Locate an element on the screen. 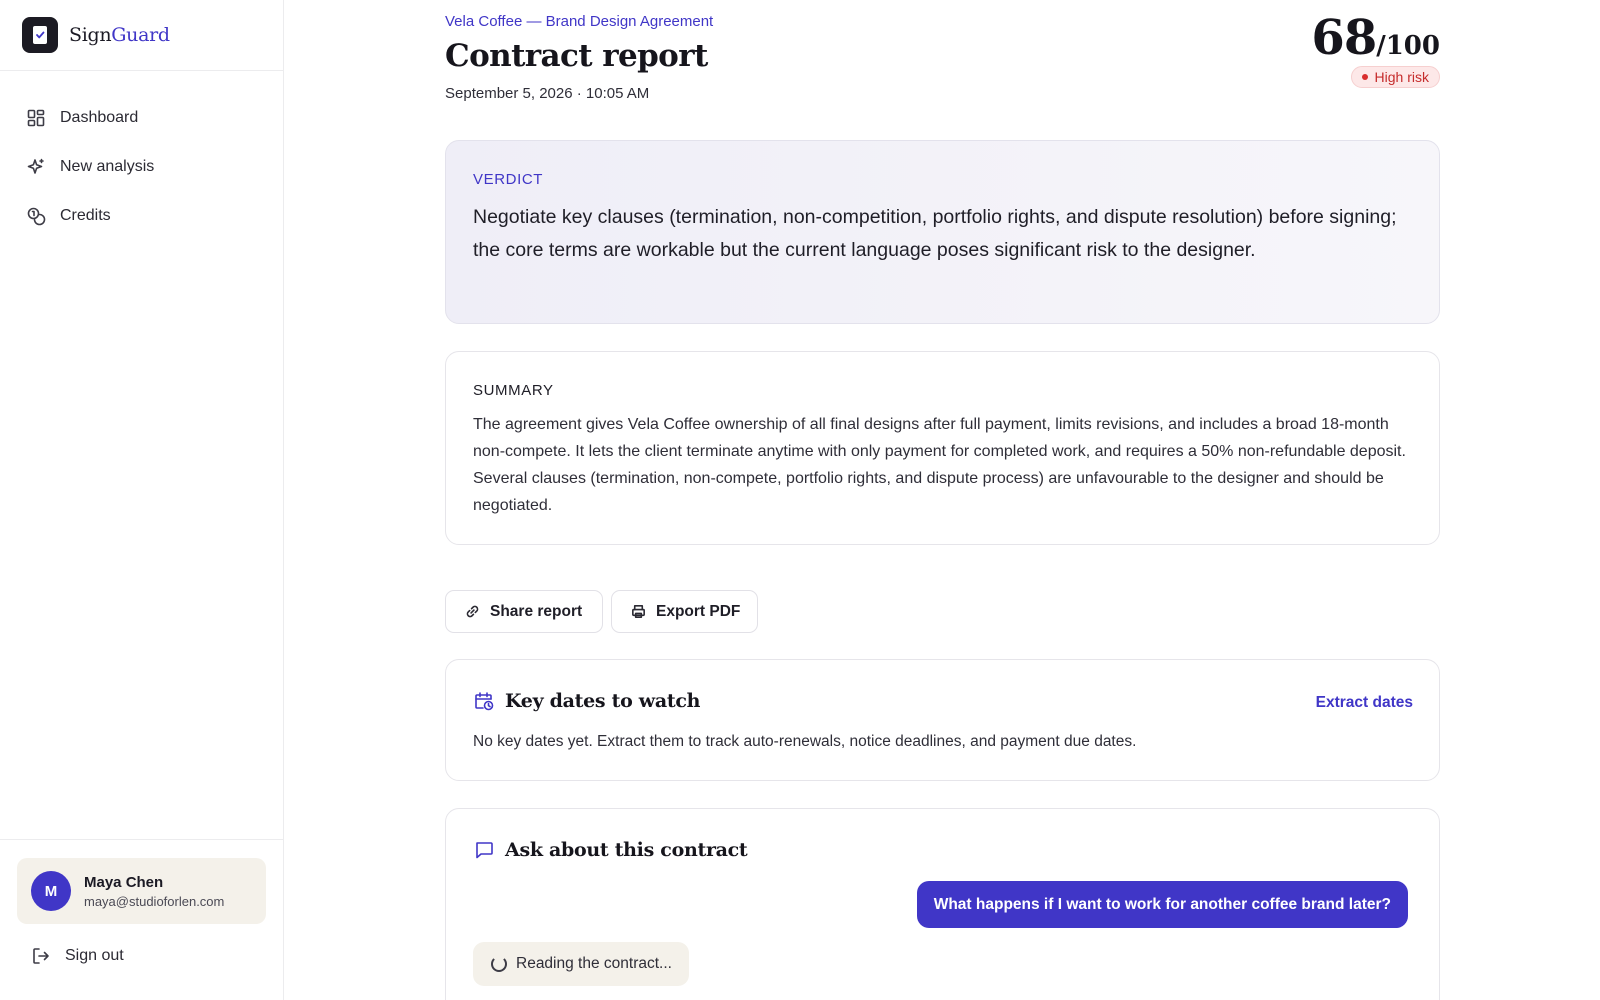  ask-contract-header: Ask about this contract is located at coordinates (610, 850).